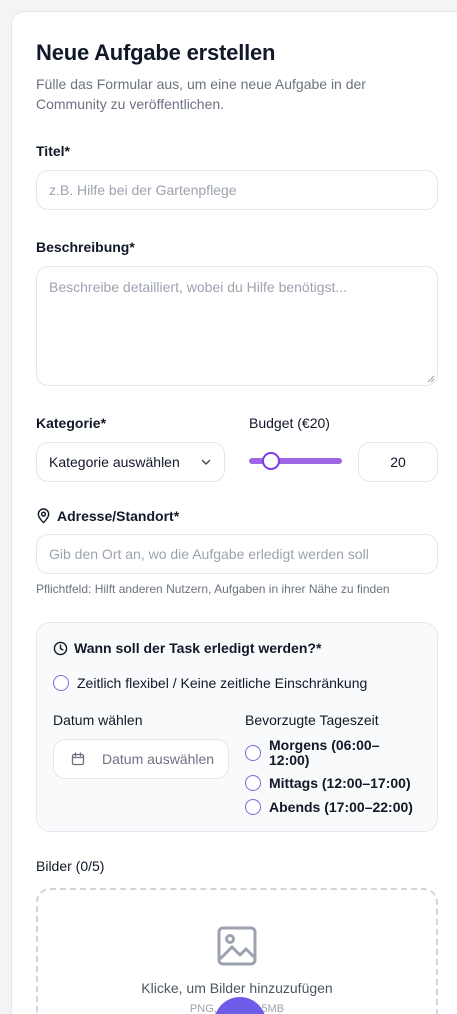  What do you see at coordinates (271, 461) in the screenshot?
I see `budget-slider-thumb` at bounding box center [271, 461].